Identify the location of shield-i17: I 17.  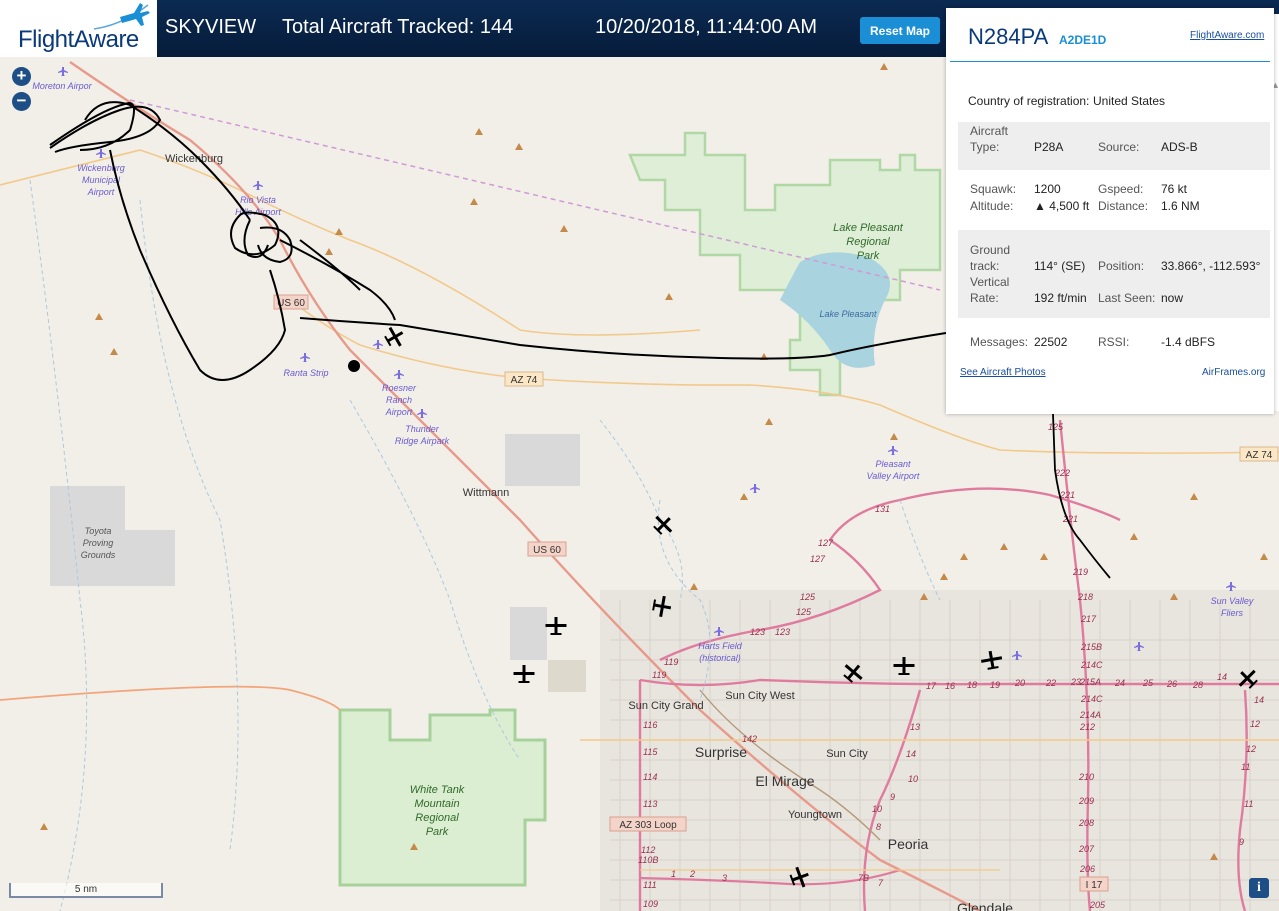
(1094, 885).